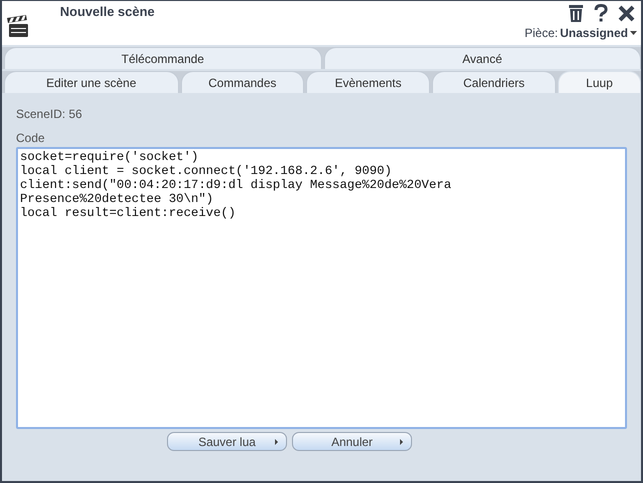 The image size is (643, 483). What do you see at coordinates (601, 13) in the screenshot?
I see `help-icon` at bounding box center [601, 13].